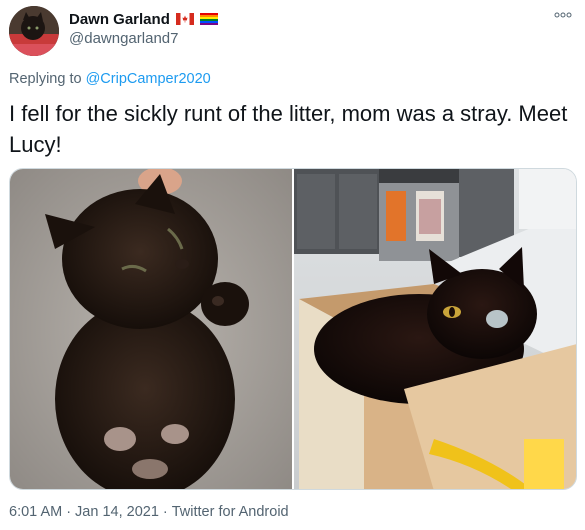 The image size is (585, 530). Describe the element at coordinates (230, 512) in the screenshot. I see `tweet-source: Twitter for Android` at that location.